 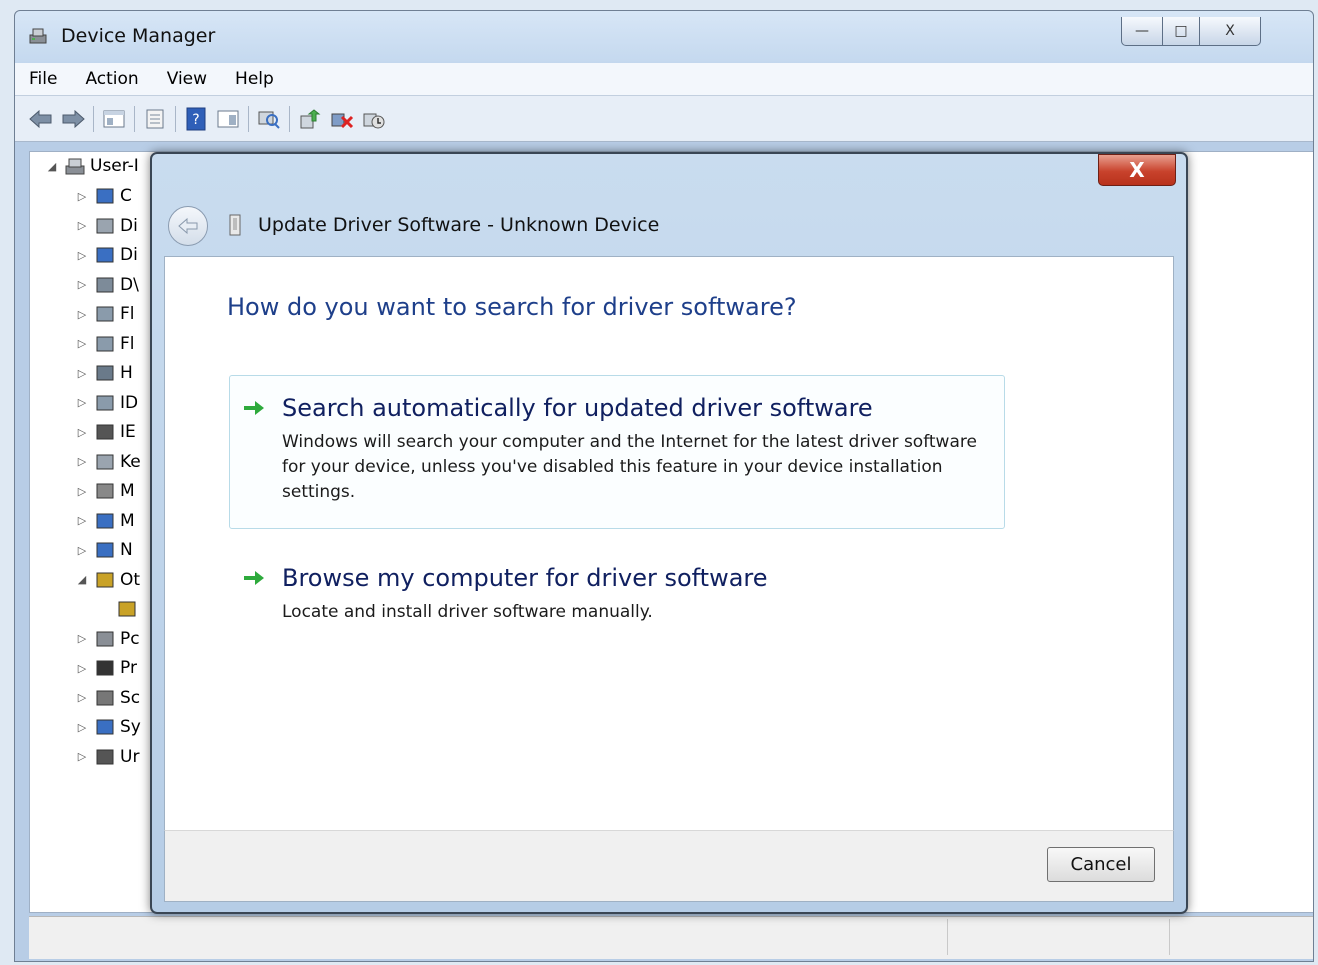 I want to click on tree-item: ◢ Ot, so click(x=108, y=580).